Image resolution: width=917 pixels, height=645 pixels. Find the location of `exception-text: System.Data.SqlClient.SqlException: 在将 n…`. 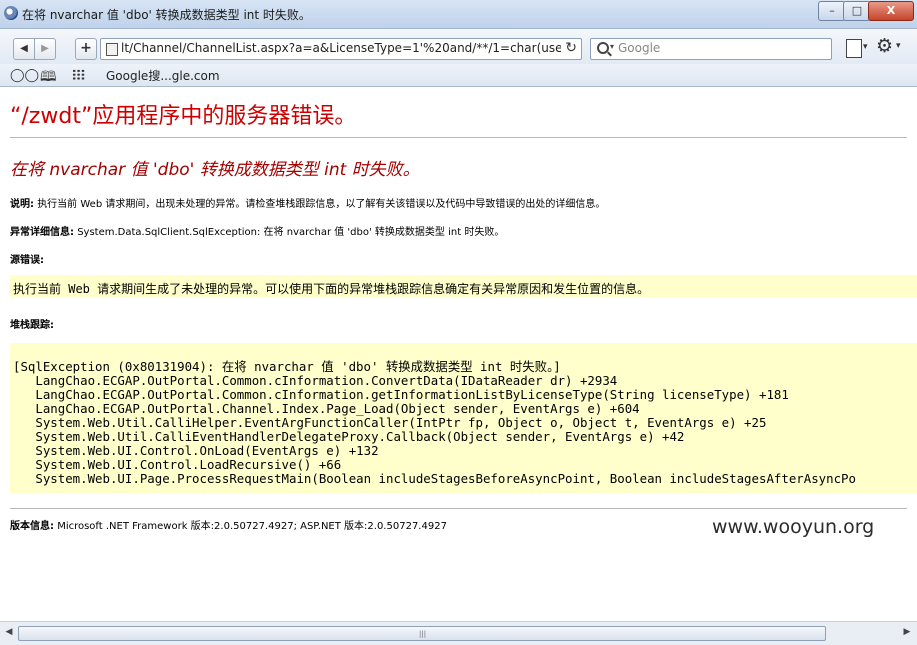

exception-text: System.Data.SqlClient.SqlException: 在将 n… is located at coordinates (291, 232).